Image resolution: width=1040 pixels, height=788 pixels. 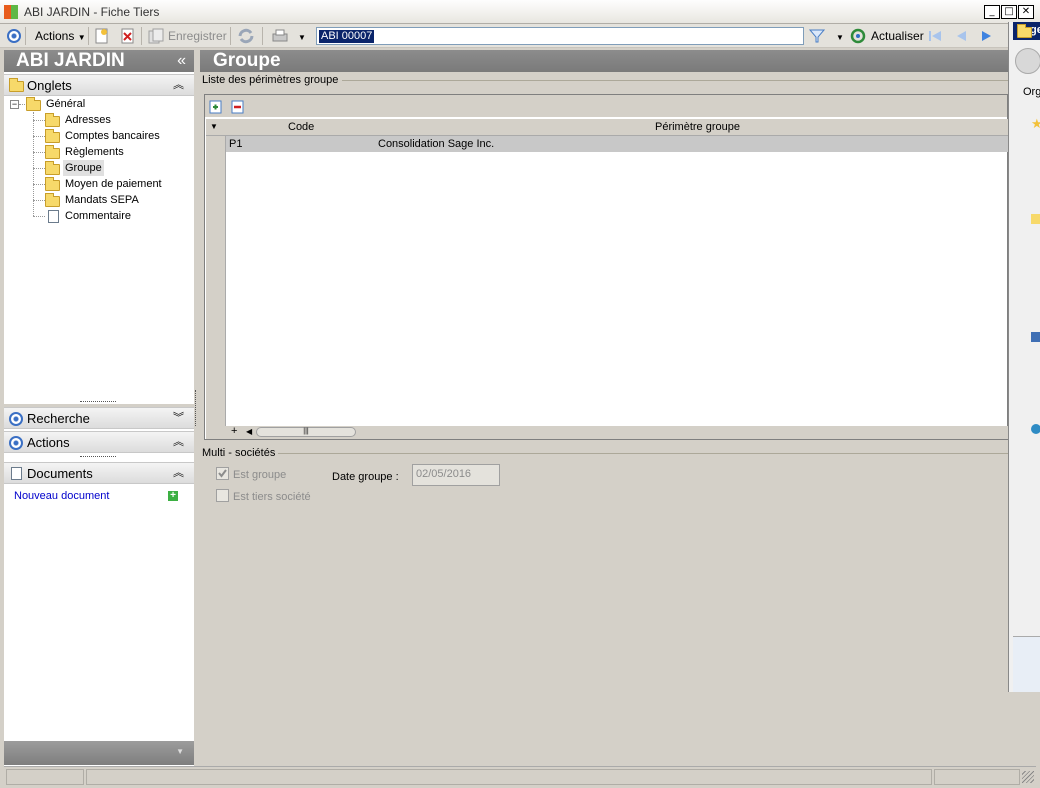 I want to click on tree-item-mandats-sepa: Mandats SEPA, so click(x=102, y=200).